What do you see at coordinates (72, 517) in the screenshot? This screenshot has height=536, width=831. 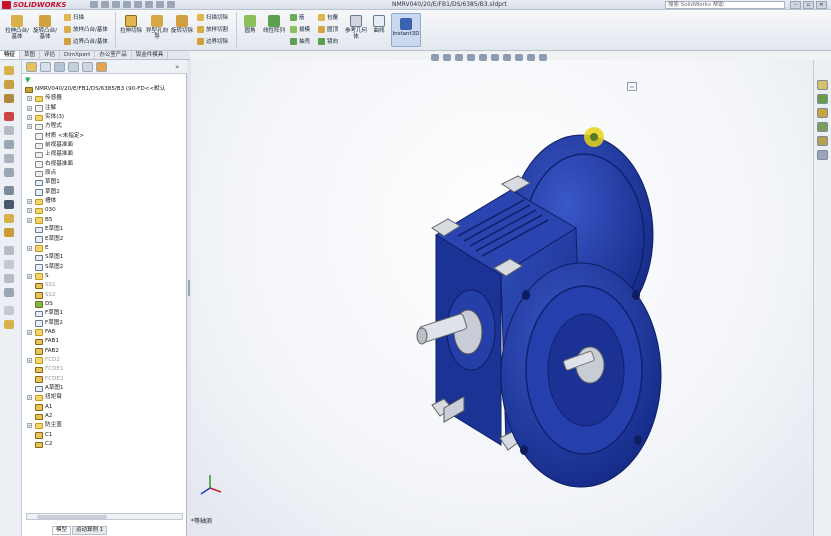 I see `scrollbar-thumb` at bounding box center [72, 517].